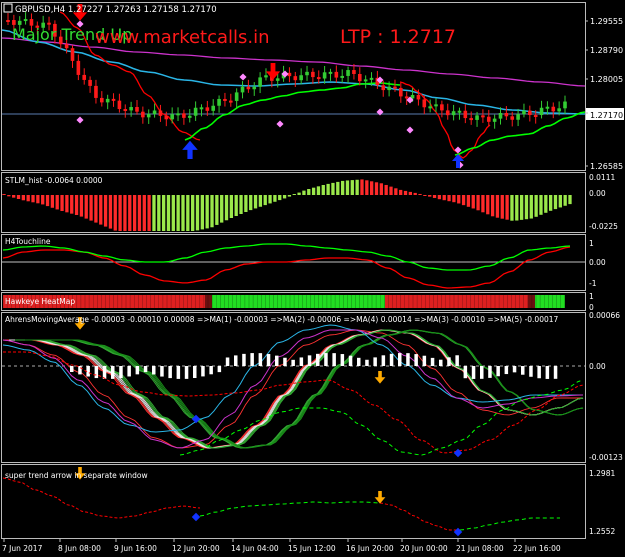 The height and width of the screenshot is (557, 625). I want to click on heatmap-segment, so click(531, 301).